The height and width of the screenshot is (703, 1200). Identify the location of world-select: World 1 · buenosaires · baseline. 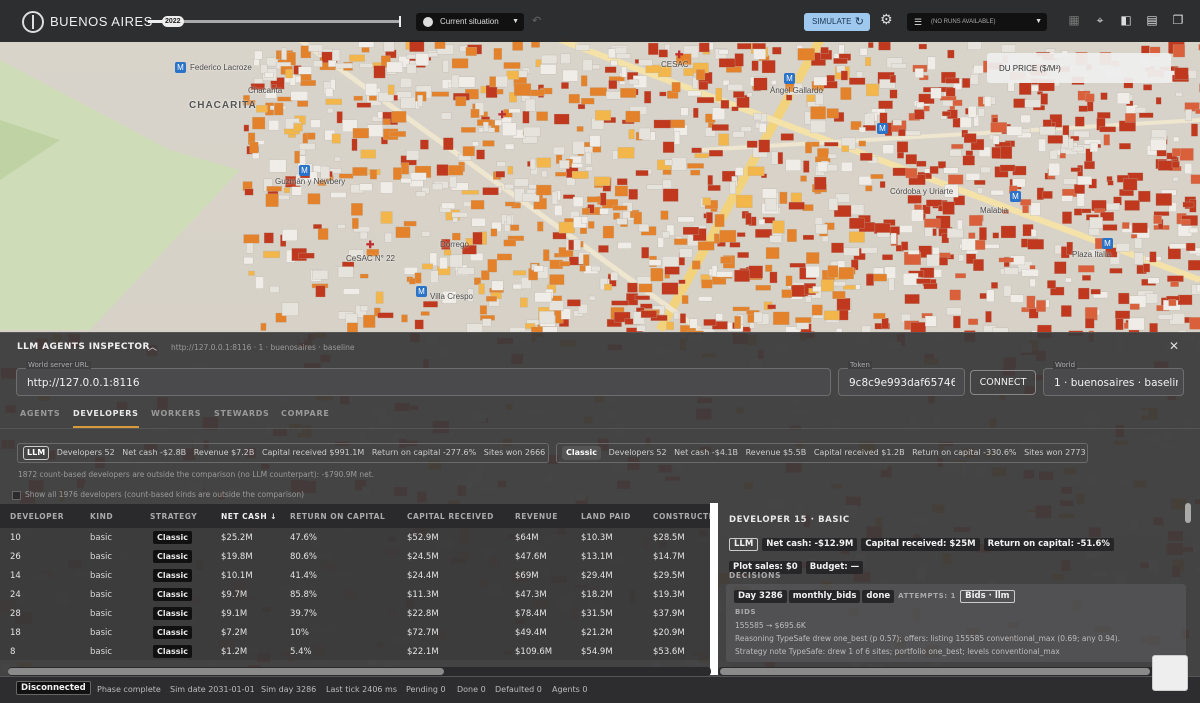
(1113, 378).